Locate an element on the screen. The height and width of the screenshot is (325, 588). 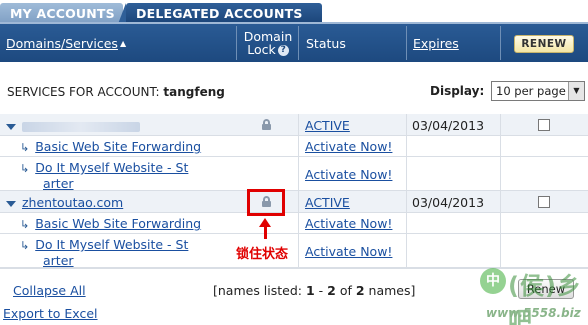
arrow-stem is located at coordinates (265, 232).